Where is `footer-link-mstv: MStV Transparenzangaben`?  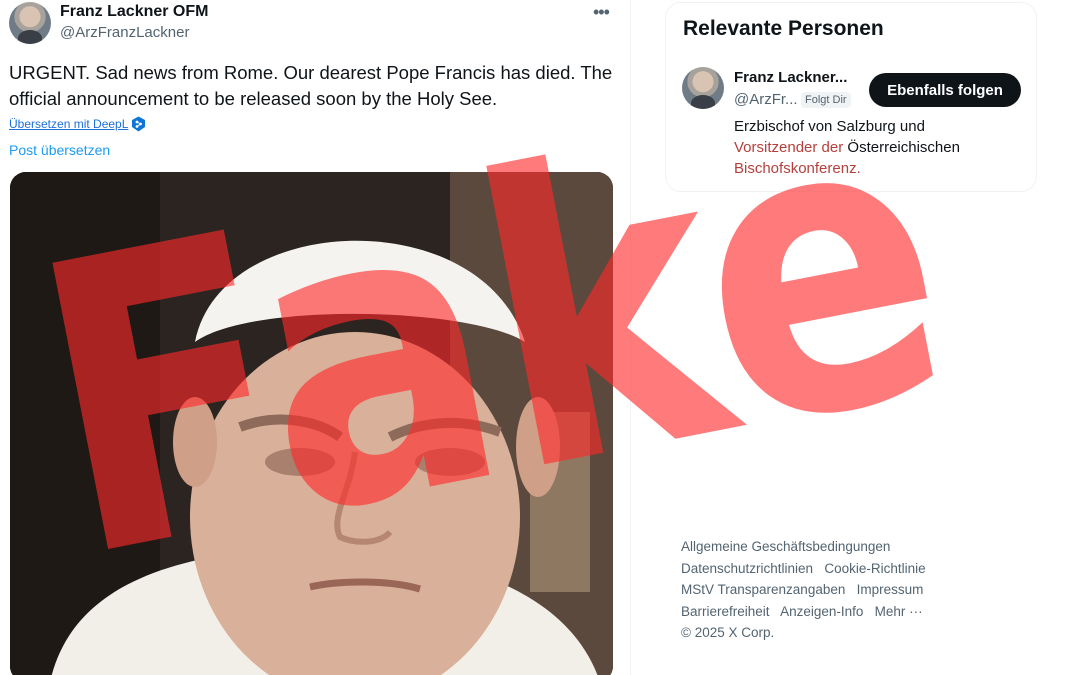
footer-link-mstv: MStV Transparenzangaben is located at coordinates (763, 589).